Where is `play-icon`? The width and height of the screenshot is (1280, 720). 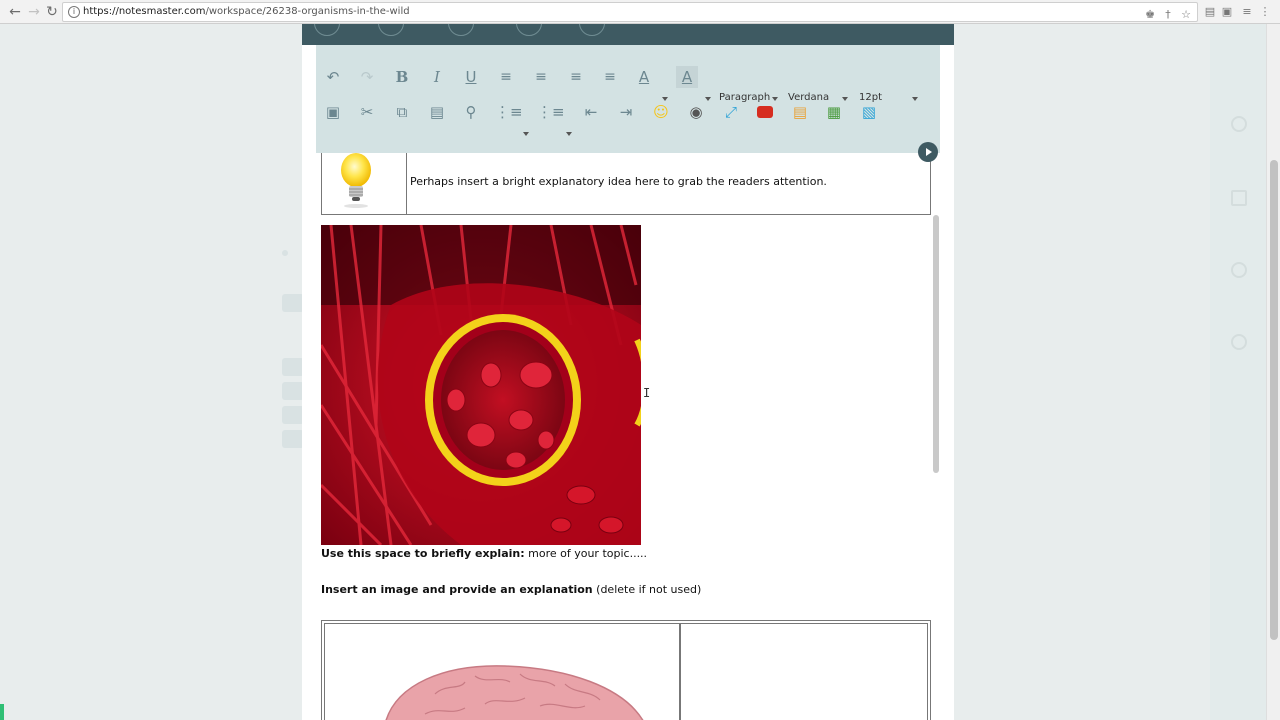
play-icon is located at coordinates (928, 152).